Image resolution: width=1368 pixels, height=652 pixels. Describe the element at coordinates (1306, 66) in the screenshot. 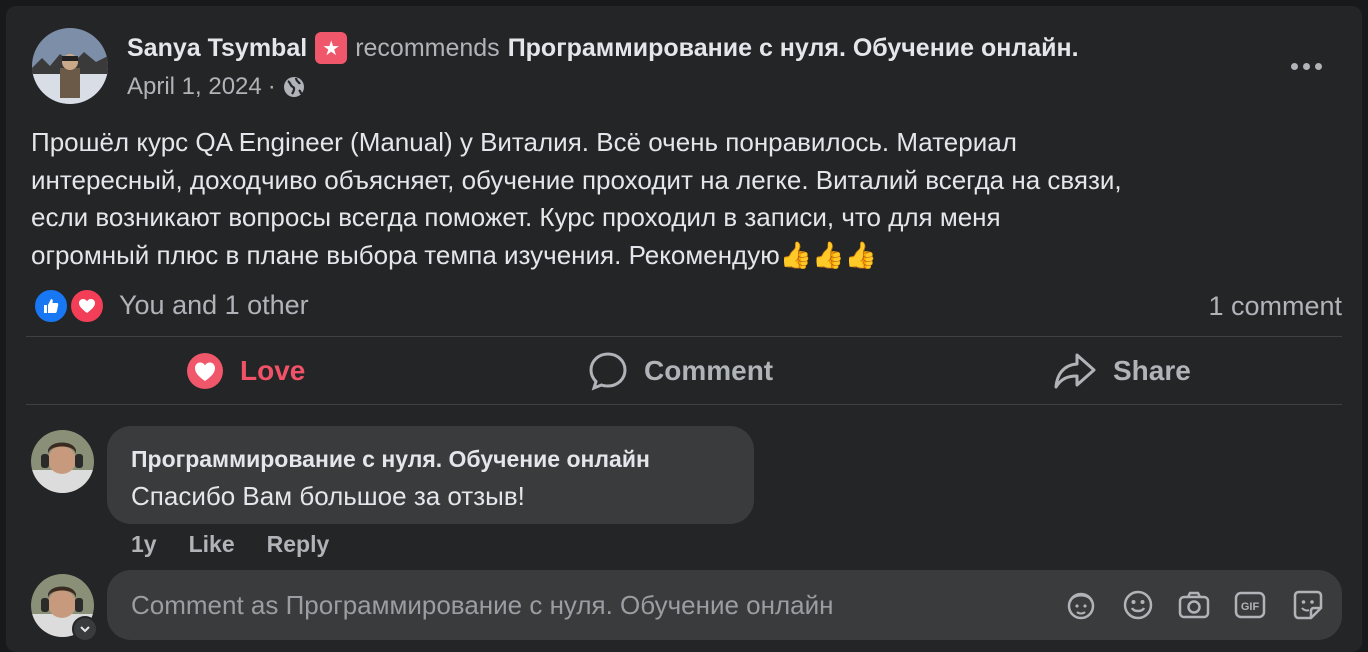

I see `more-dots-icon` at that location.